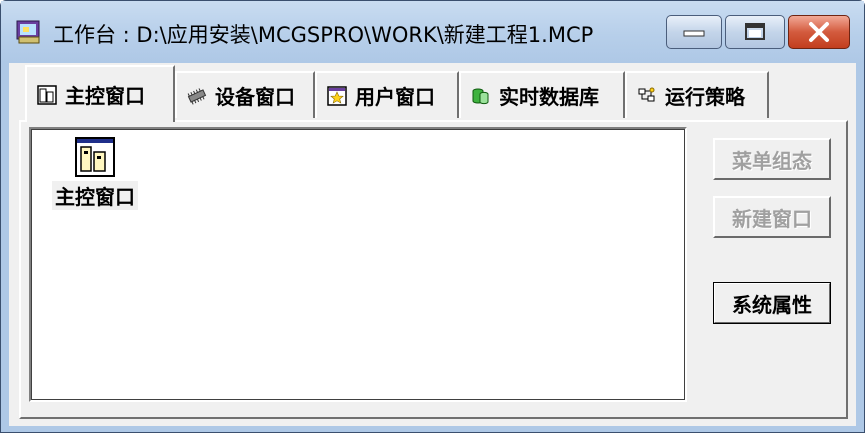 This screenshot has height=433, width=865. What do you see at coordinates (95, 195) in the screenshot?
I see `list-item-label: 主控窗口` at bounding box center [95, 195].